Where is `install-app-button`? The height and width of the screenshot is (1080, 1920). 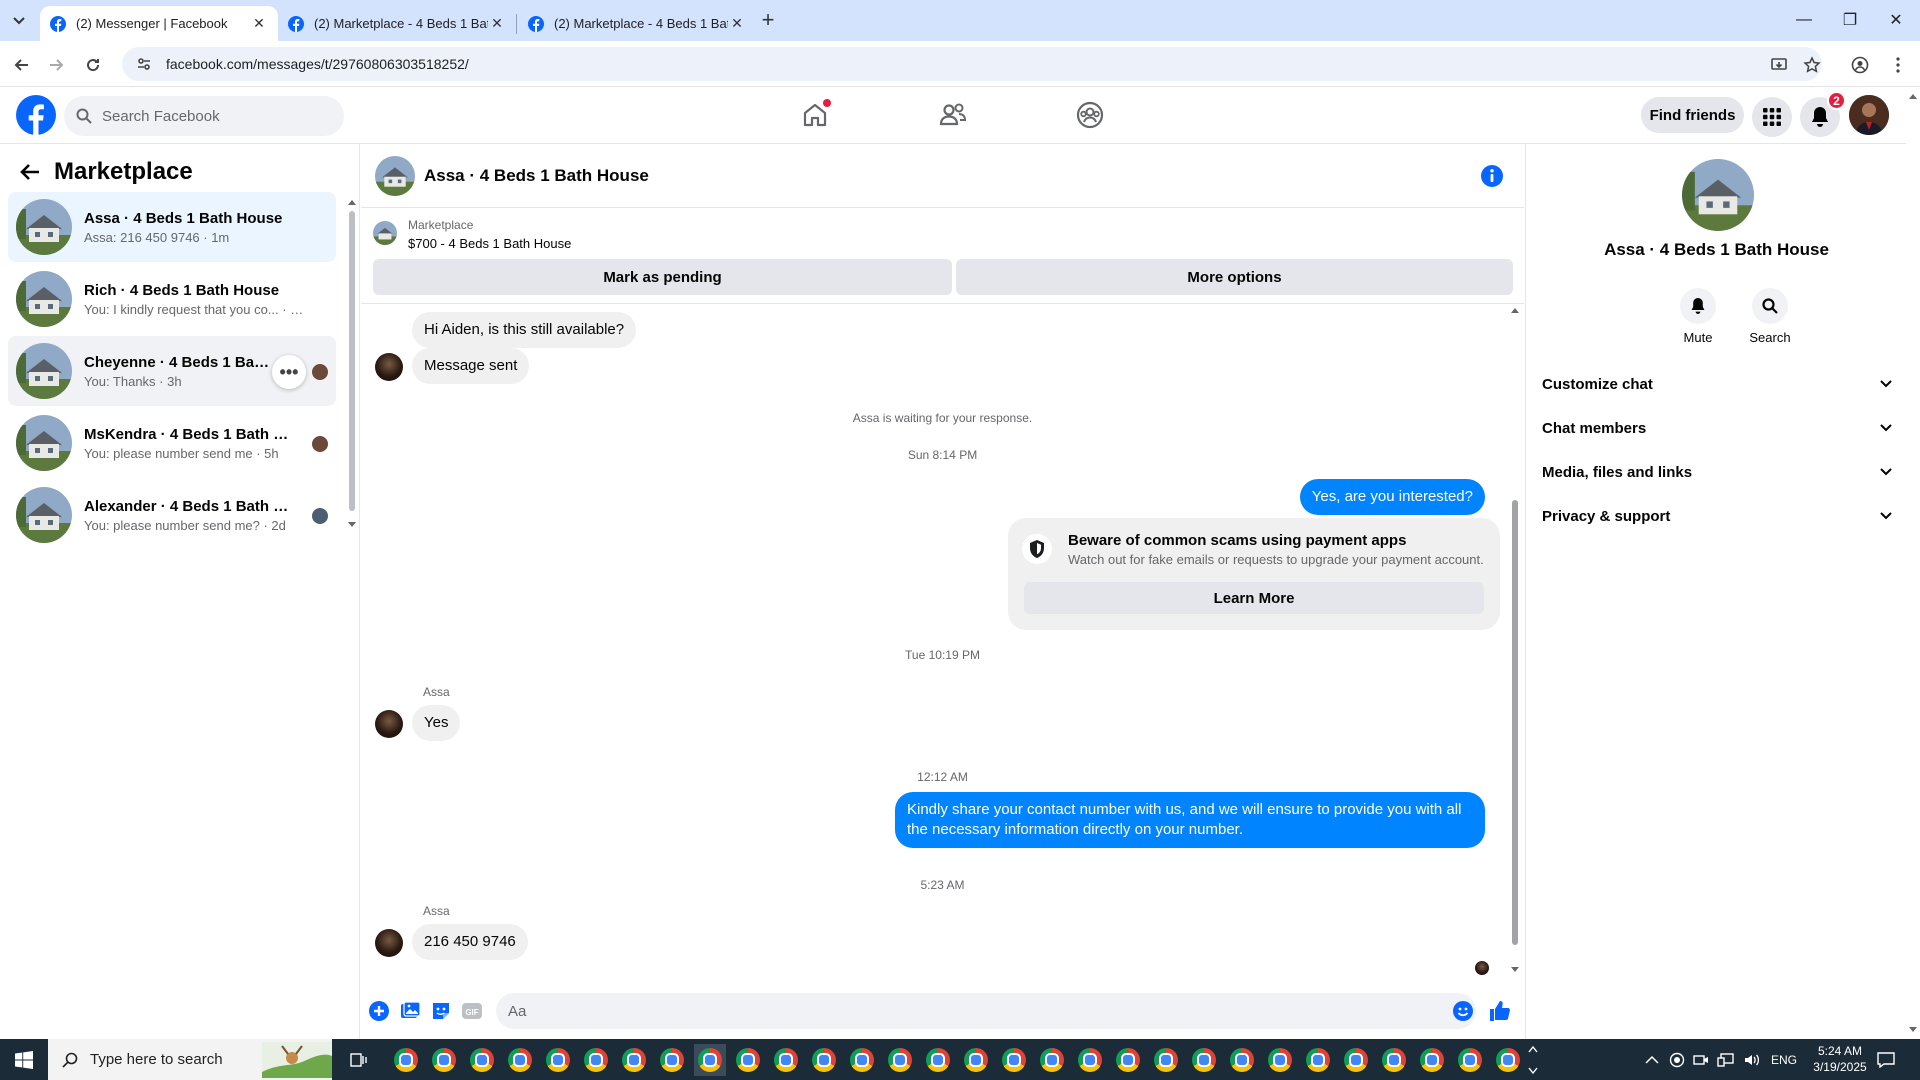 install-app-button is located at coordinates (1779, 65).